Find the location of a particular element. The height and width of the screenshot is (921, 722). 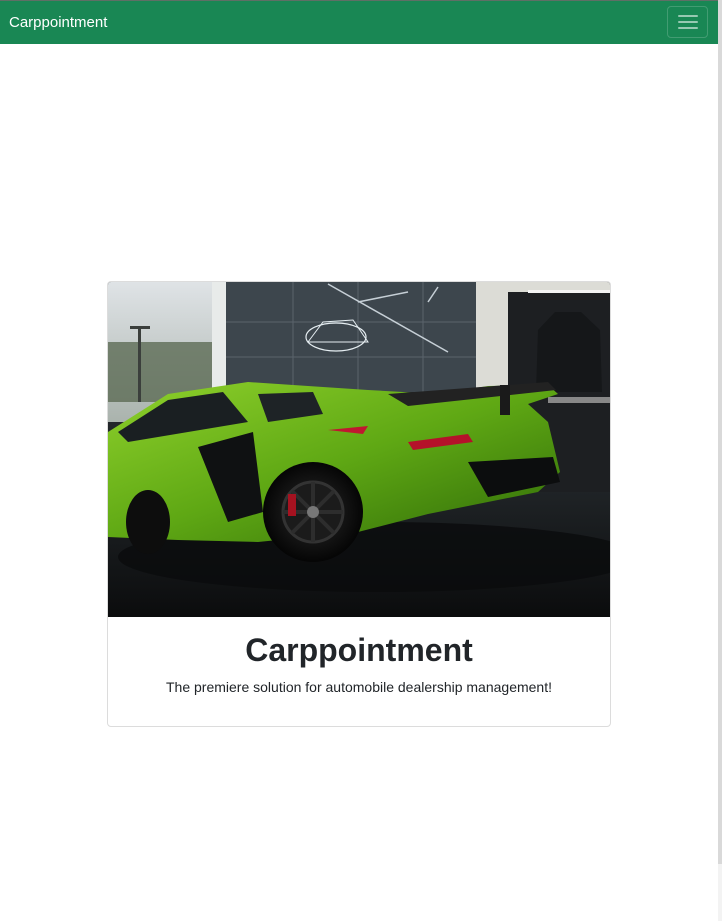

navbar-toggle-button is located at coordinates (687, 22).